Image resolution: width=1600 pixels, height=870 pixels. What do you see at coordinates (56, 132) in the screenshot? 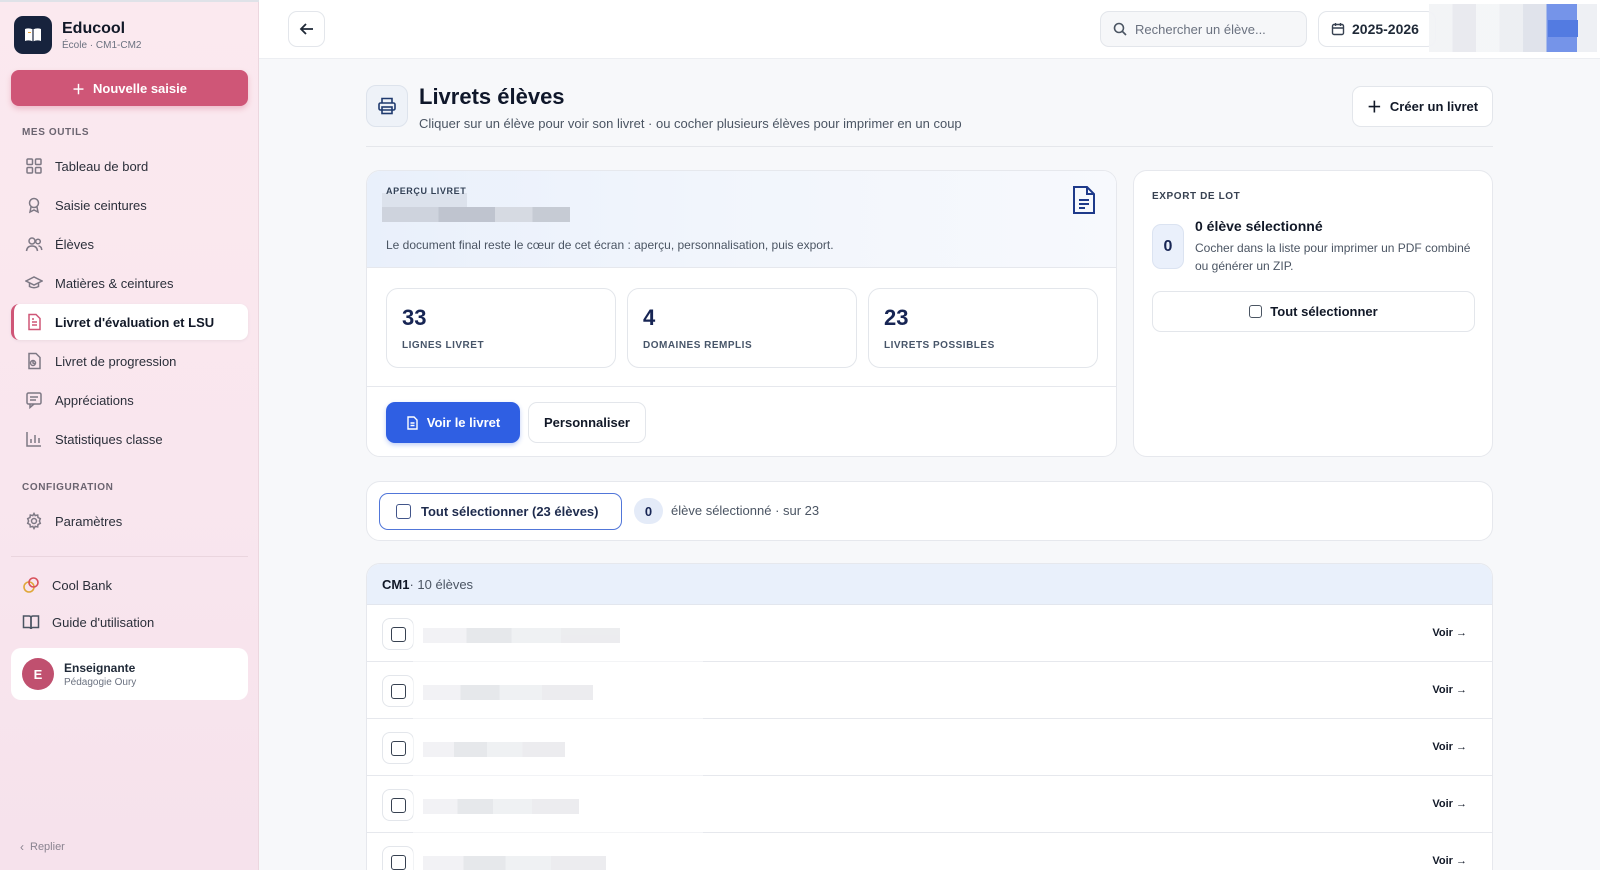
I see `section-label-tools: MES OUTILS` at bounding box center [56, 132].